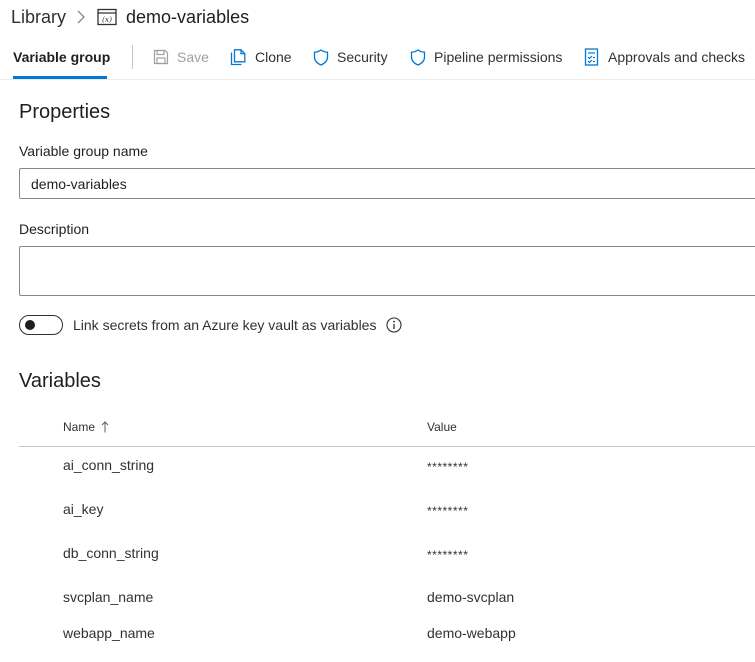 The height and width of the screenshot is (662, 755). I want to click on tab-active-indicator, so click(60, 77).